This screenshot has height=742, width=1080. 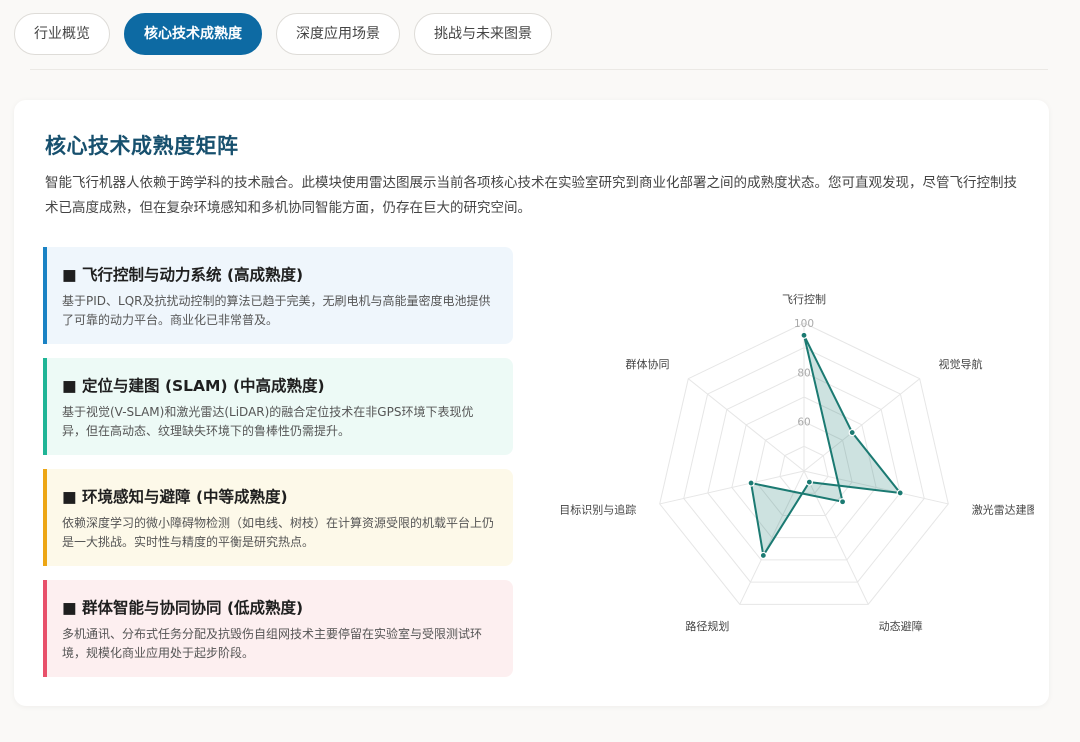 I want to click on radar-tick-label: 100, so click(x=804, y=324).